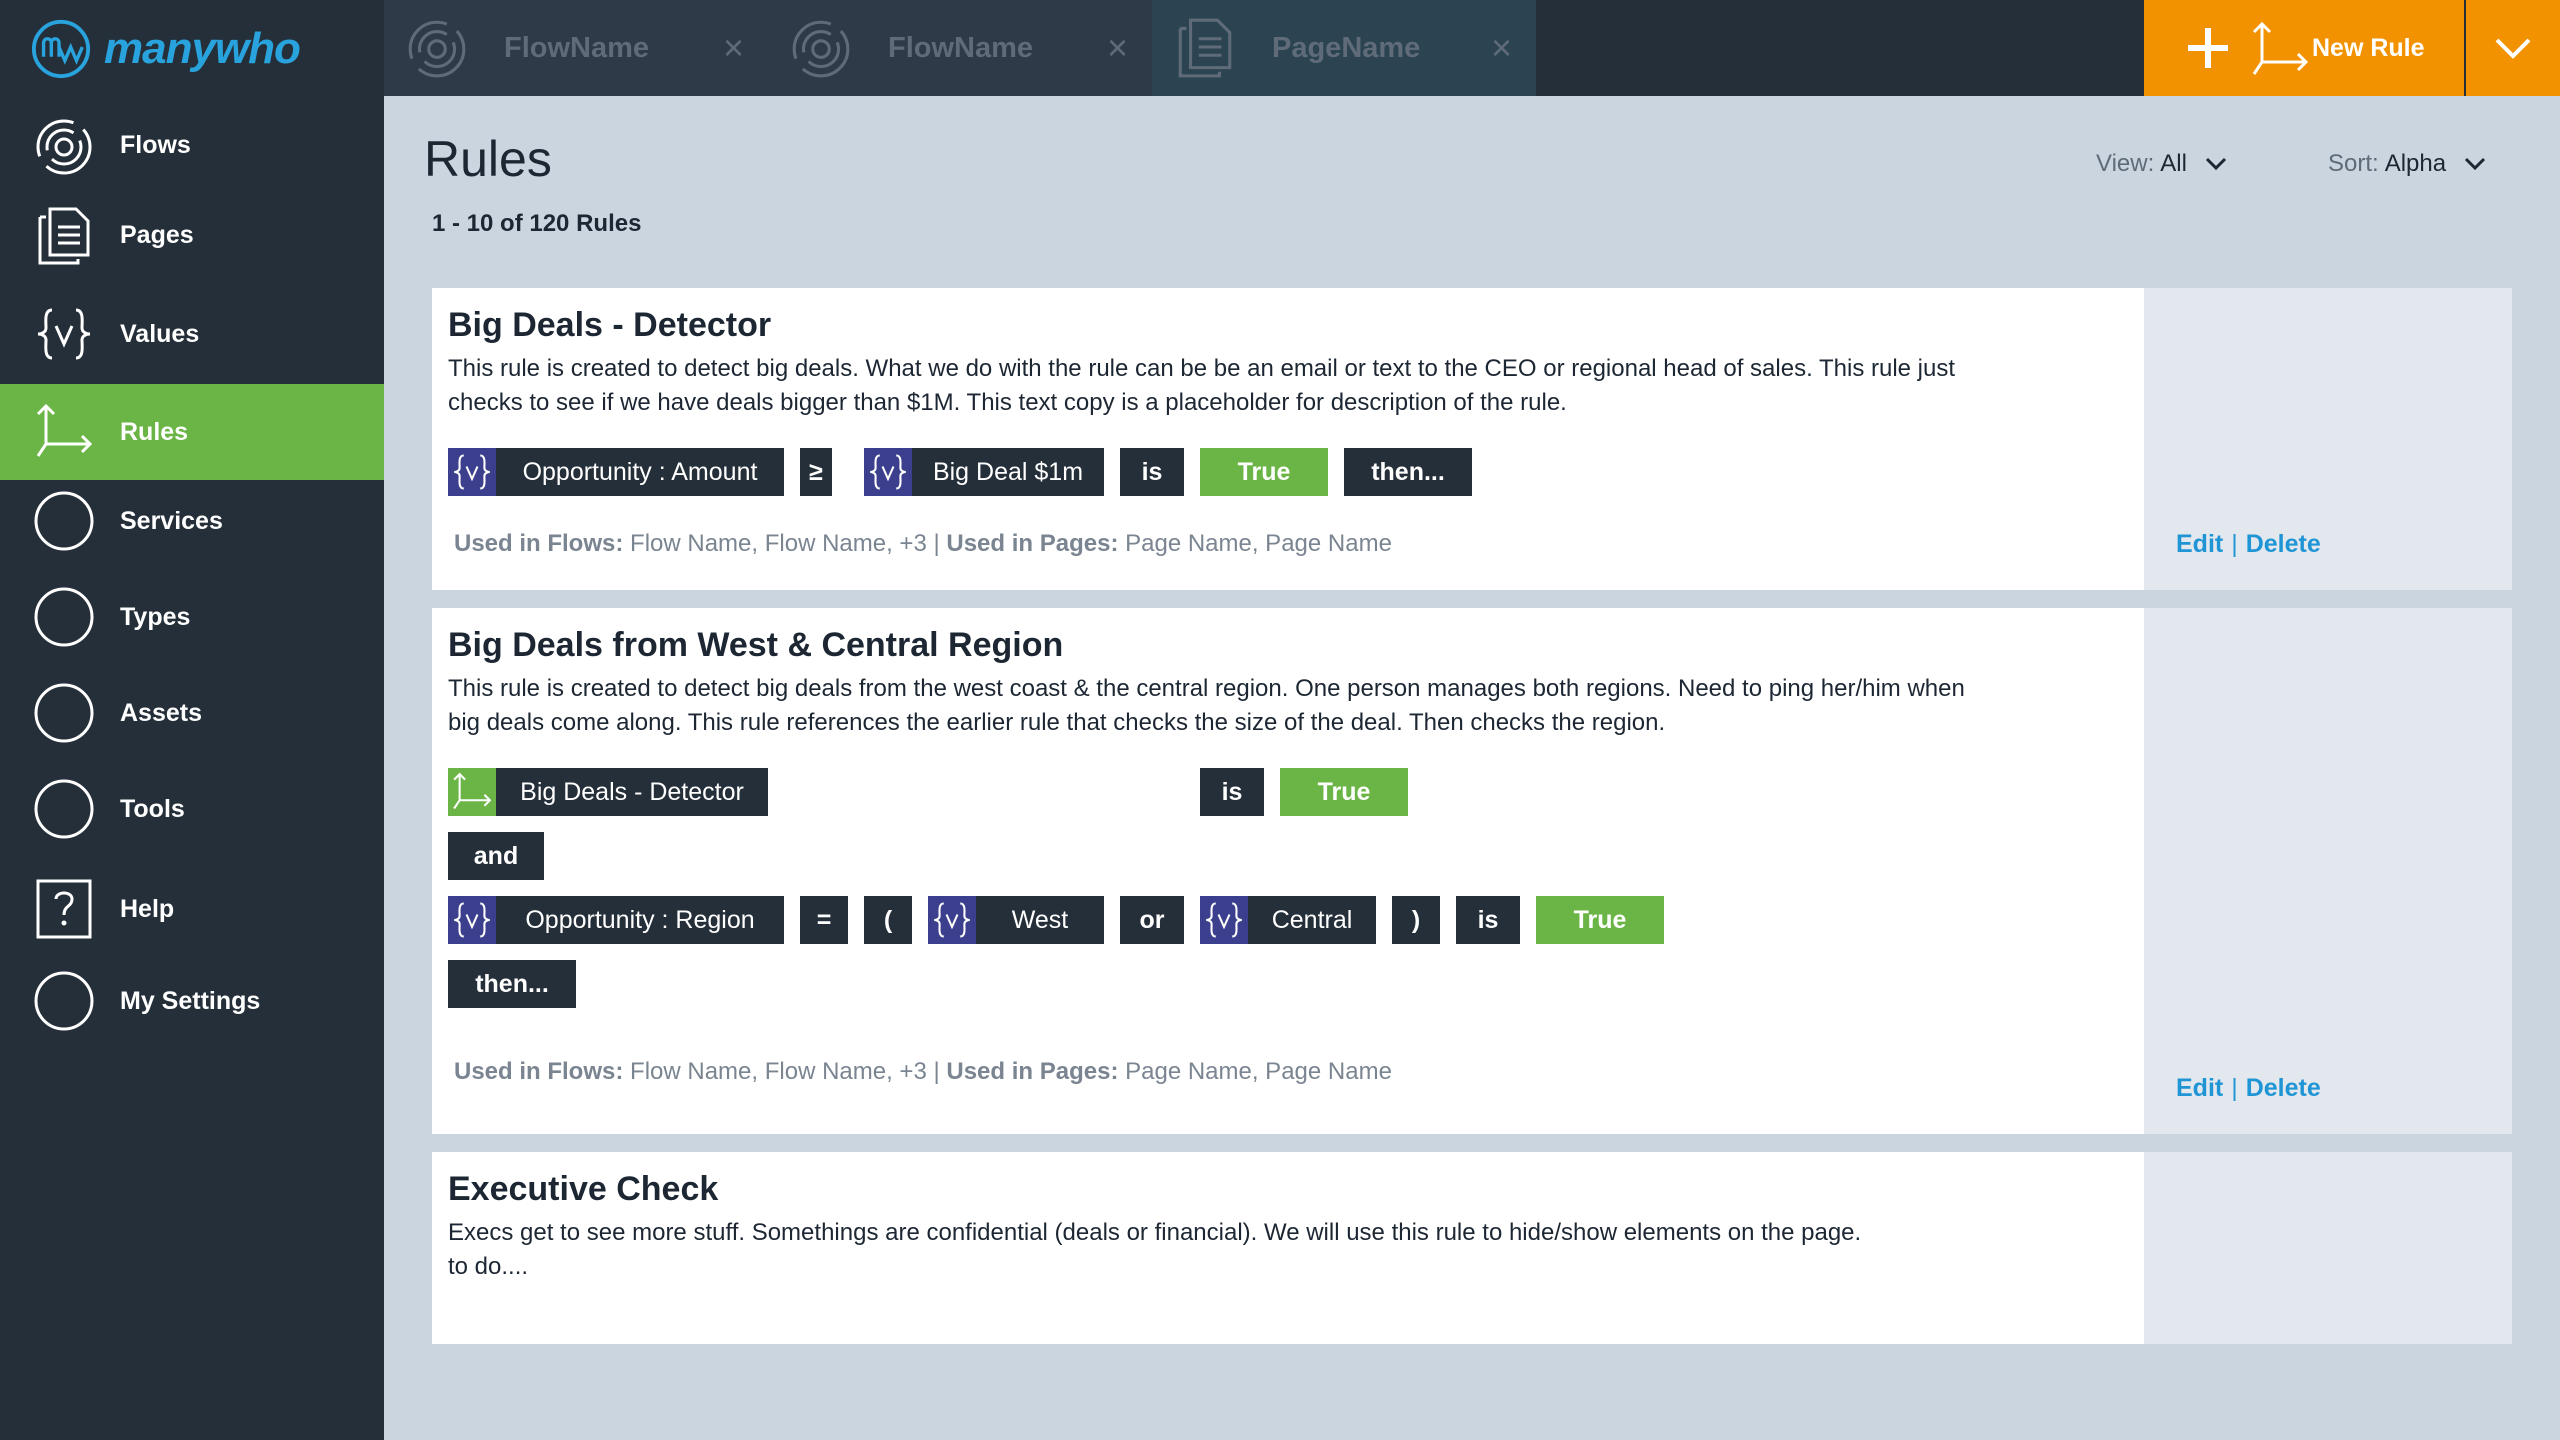 The width and height of the screenshot is (2560, 1440). Describe the element at coordinates (2353, 163) in the screenshot. I see `sort-label: Sort:` at that location.